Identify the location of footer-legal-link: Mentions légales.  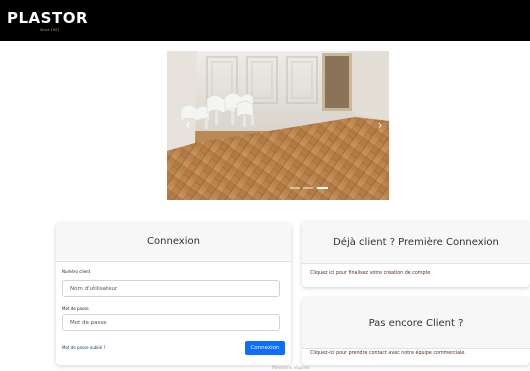
(291, 368).